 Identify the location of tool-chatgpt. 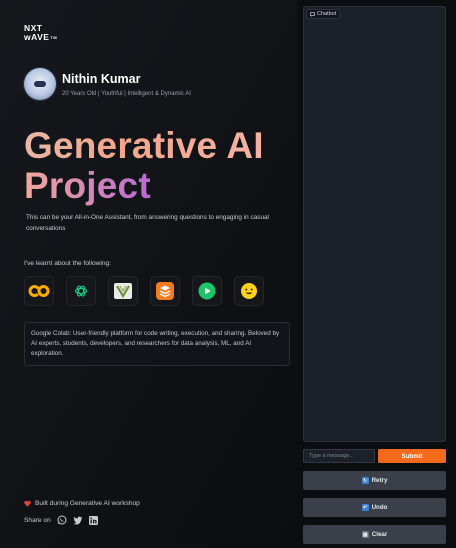
(81, 291).